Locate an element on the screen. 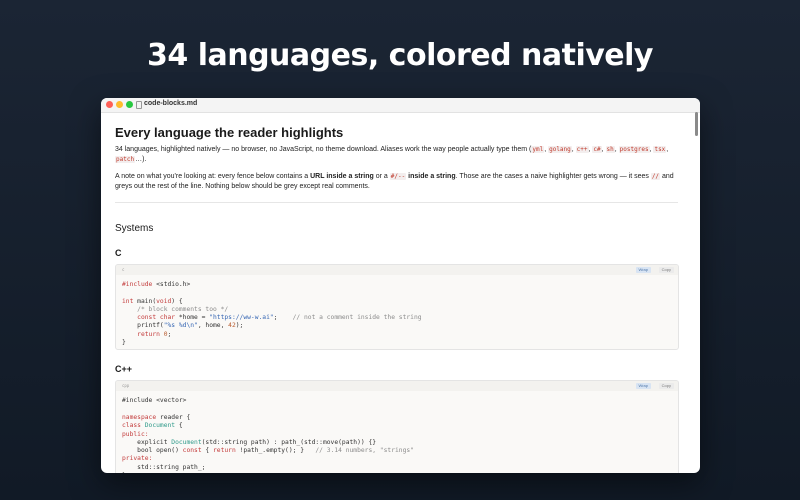 This screenshot has width=800, height=500. alias-code: c# is located at coordinates (597, 149).